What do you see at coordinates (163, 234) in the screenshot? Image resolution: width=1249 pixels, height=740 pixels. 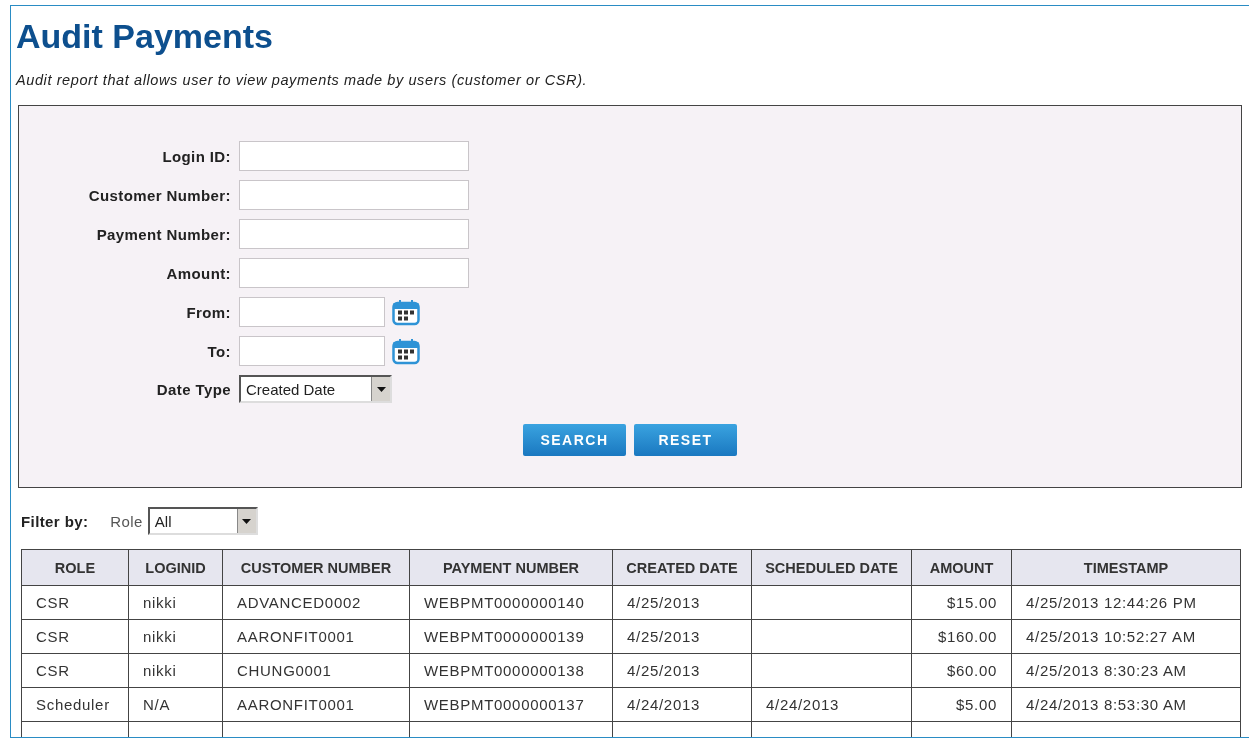 I see `field-label: Payment Number:` at bounding box center [163, 234].